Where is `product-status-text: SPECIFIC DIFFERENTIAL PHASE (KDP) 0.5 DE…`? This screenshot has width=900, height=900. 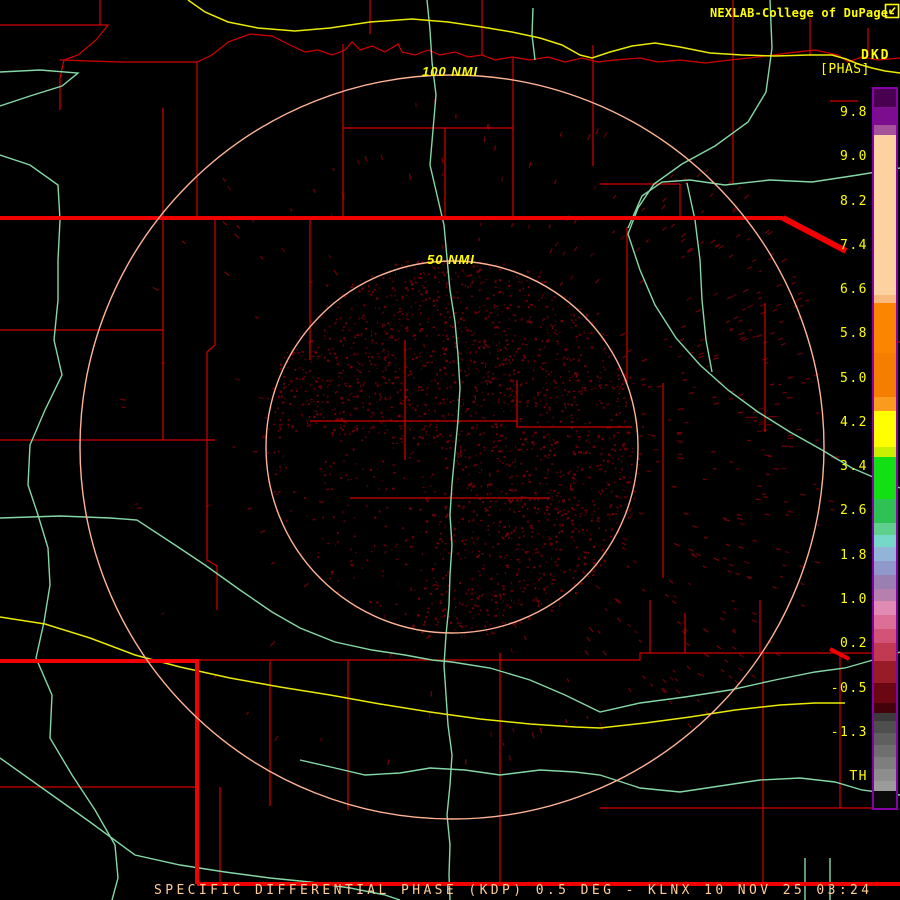
product-status-text: SPECIFIC DIFFERENTIAL PHASE (KDP) 0.5 DE… is located at coordinates (513, 890).